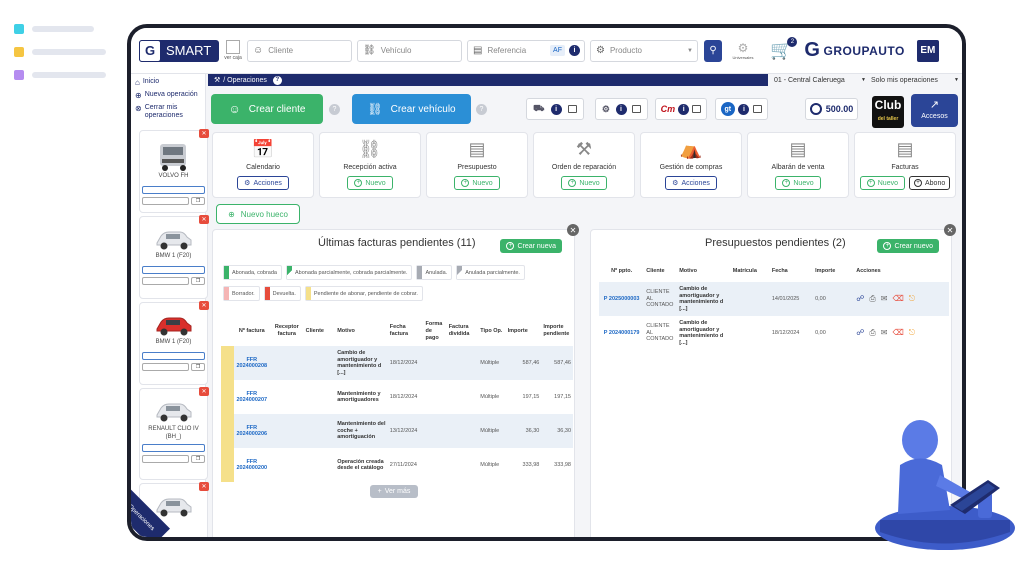  What do you see at coordinates (394, 491) in the screenshot?
I see `ver-mas-button: + Ver más` at bounding box center [394, 491].